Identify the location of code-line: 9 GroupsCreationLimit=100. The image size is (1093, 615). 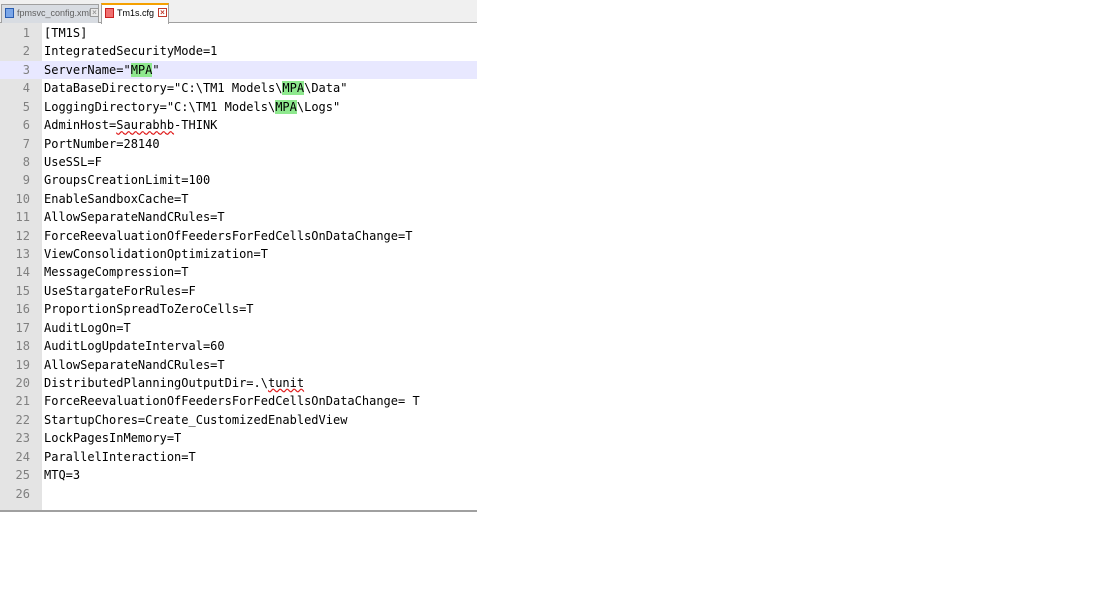
(238, 180).